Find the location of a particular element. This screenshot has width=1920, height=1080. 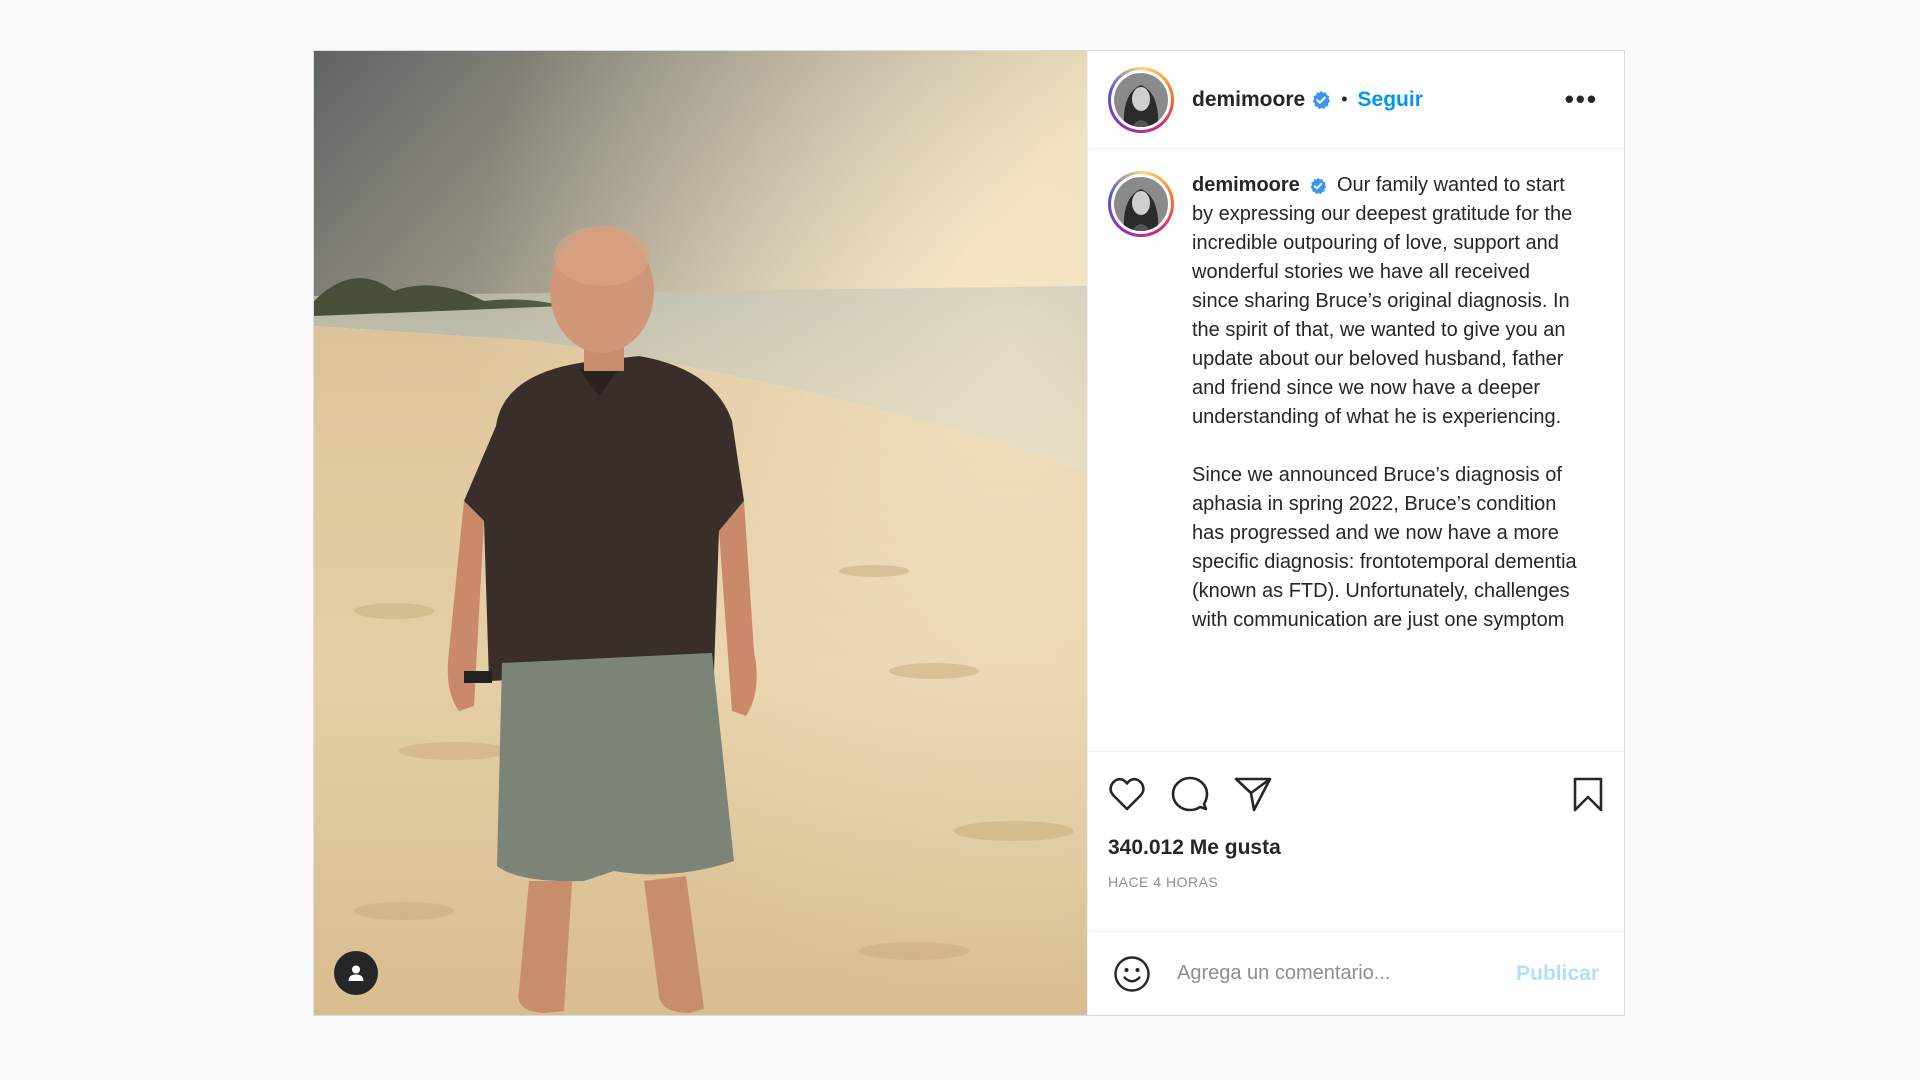

post-actions: 340.012 Me gusta HACE 4 HORAS is located at coordinates (1356, 841).